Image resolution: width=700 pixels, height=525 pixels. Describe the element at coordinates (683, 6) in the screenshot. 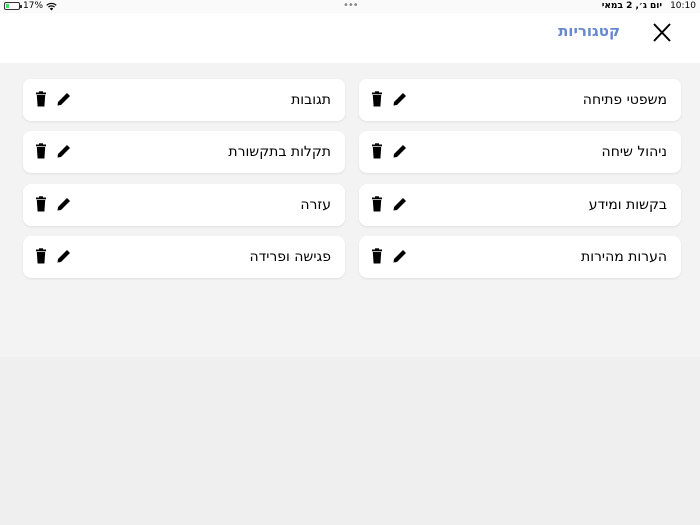

I see `clock: 10:10` at that location.